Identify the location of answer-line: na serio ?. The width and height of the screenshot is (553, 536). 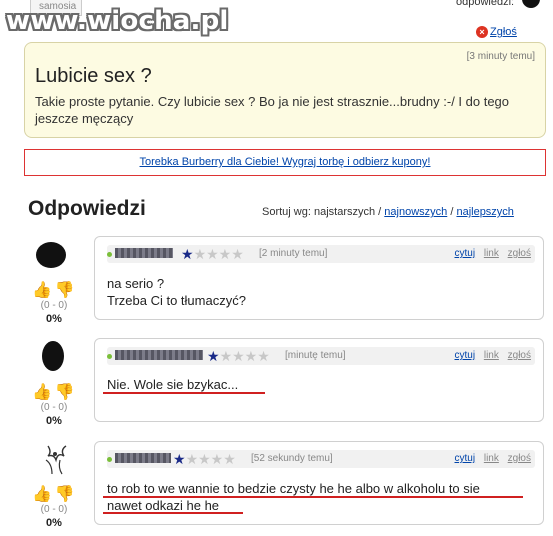
(136, 283).